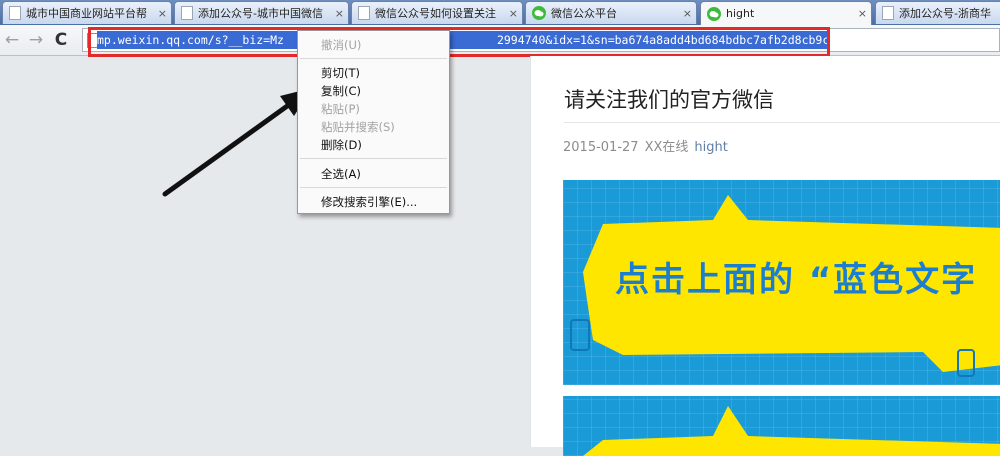 Image resolution: width=1000 pixels, height=456 pixels. I want to click on tab-title: 添加公众号-城市中国微信, so click(260, 13).